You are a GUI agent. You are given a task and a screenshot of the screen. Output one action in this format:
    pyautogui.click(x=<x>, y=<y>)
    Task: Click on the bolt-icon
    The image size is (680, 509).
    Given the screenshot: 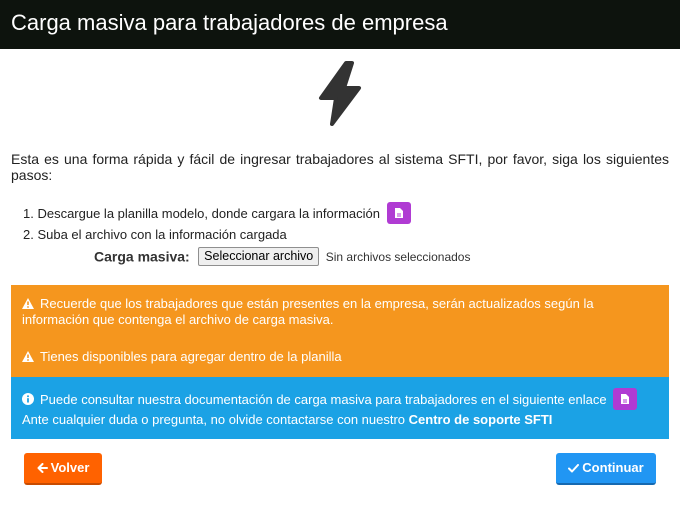 What is the action you would take?
    pyautogui.click(x=340, y=93)
    